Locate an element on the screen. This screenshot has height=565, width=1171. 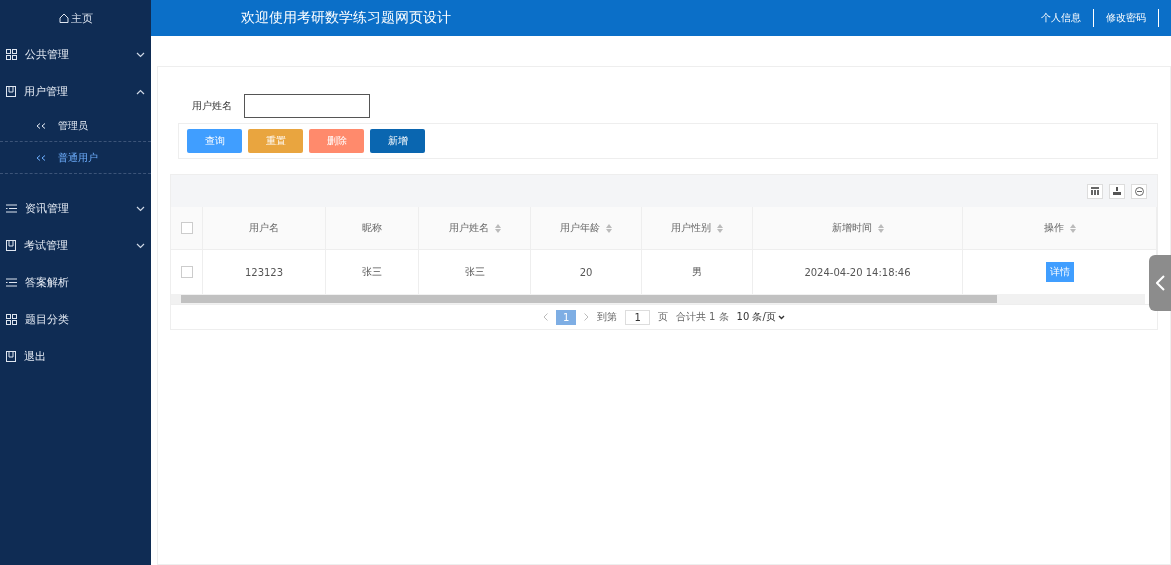
column-header: 操作 is located at coordinates (1060, 228).